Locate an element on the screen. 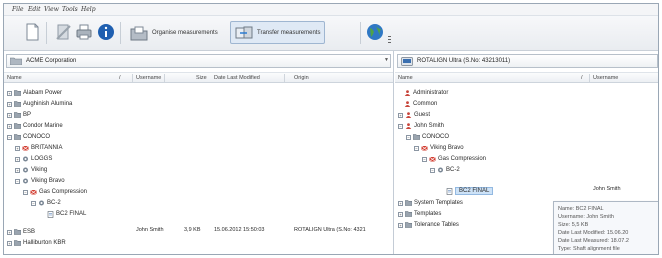 The height and width of the screenshot is (258, 662). selected-file-username: John Smith is located at coordinates (607, 189).